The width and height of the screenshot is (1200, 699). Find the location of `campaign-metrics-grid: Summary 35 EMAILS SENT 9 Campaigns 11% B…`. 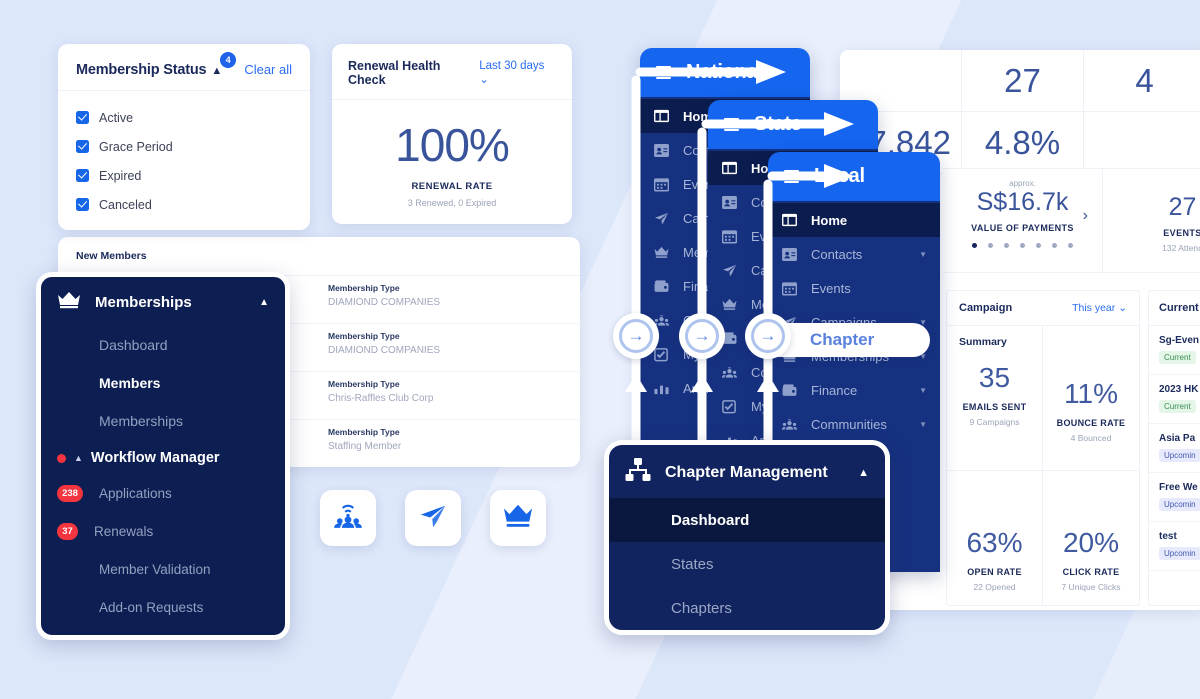

campaign-metrics-grid: Summary 35 EMAILS SENT 9 Campaigns 11% B… is located at coordinates (1043, 465).